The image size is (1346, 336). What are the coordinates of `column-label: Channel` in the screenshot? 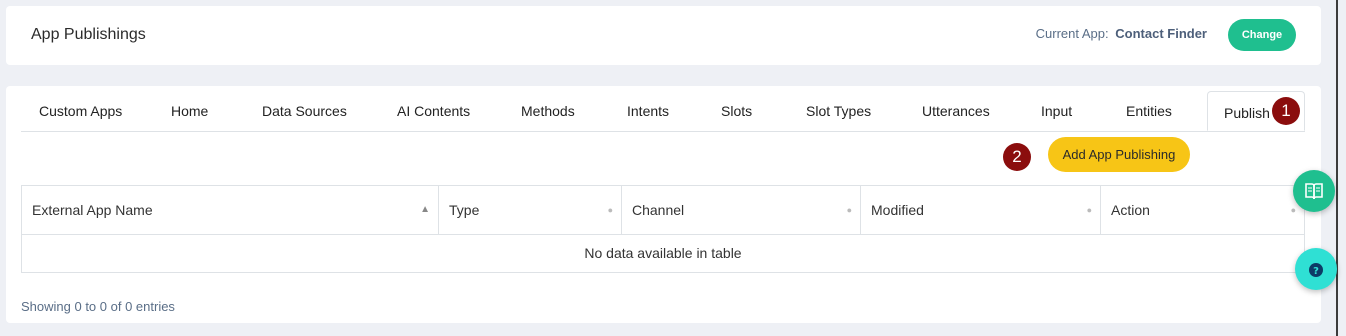 It's located at (658, 210).